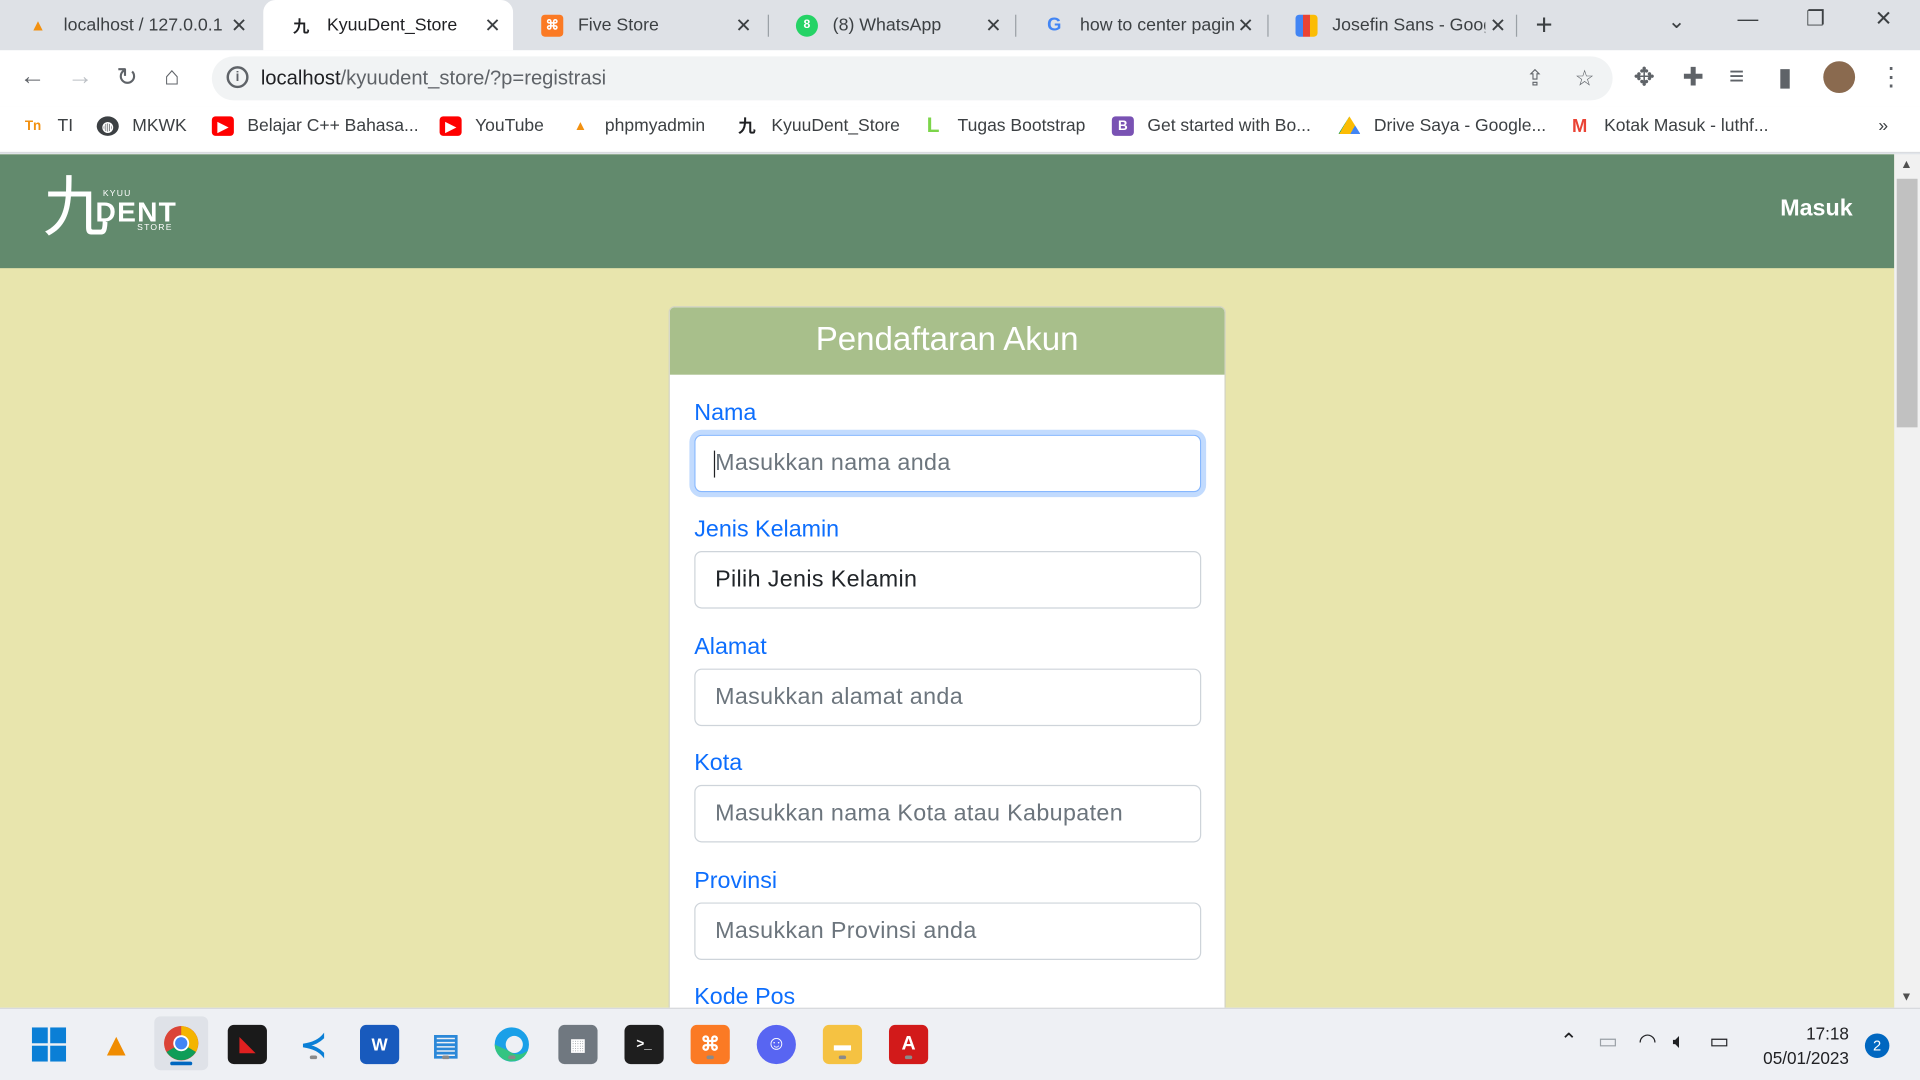 This screenshot has width=1920, height=1080. Describe the element at coordinates (1693, 77) in the screenshot. I see `extensions-puzzle-icon: ✚` at that location.